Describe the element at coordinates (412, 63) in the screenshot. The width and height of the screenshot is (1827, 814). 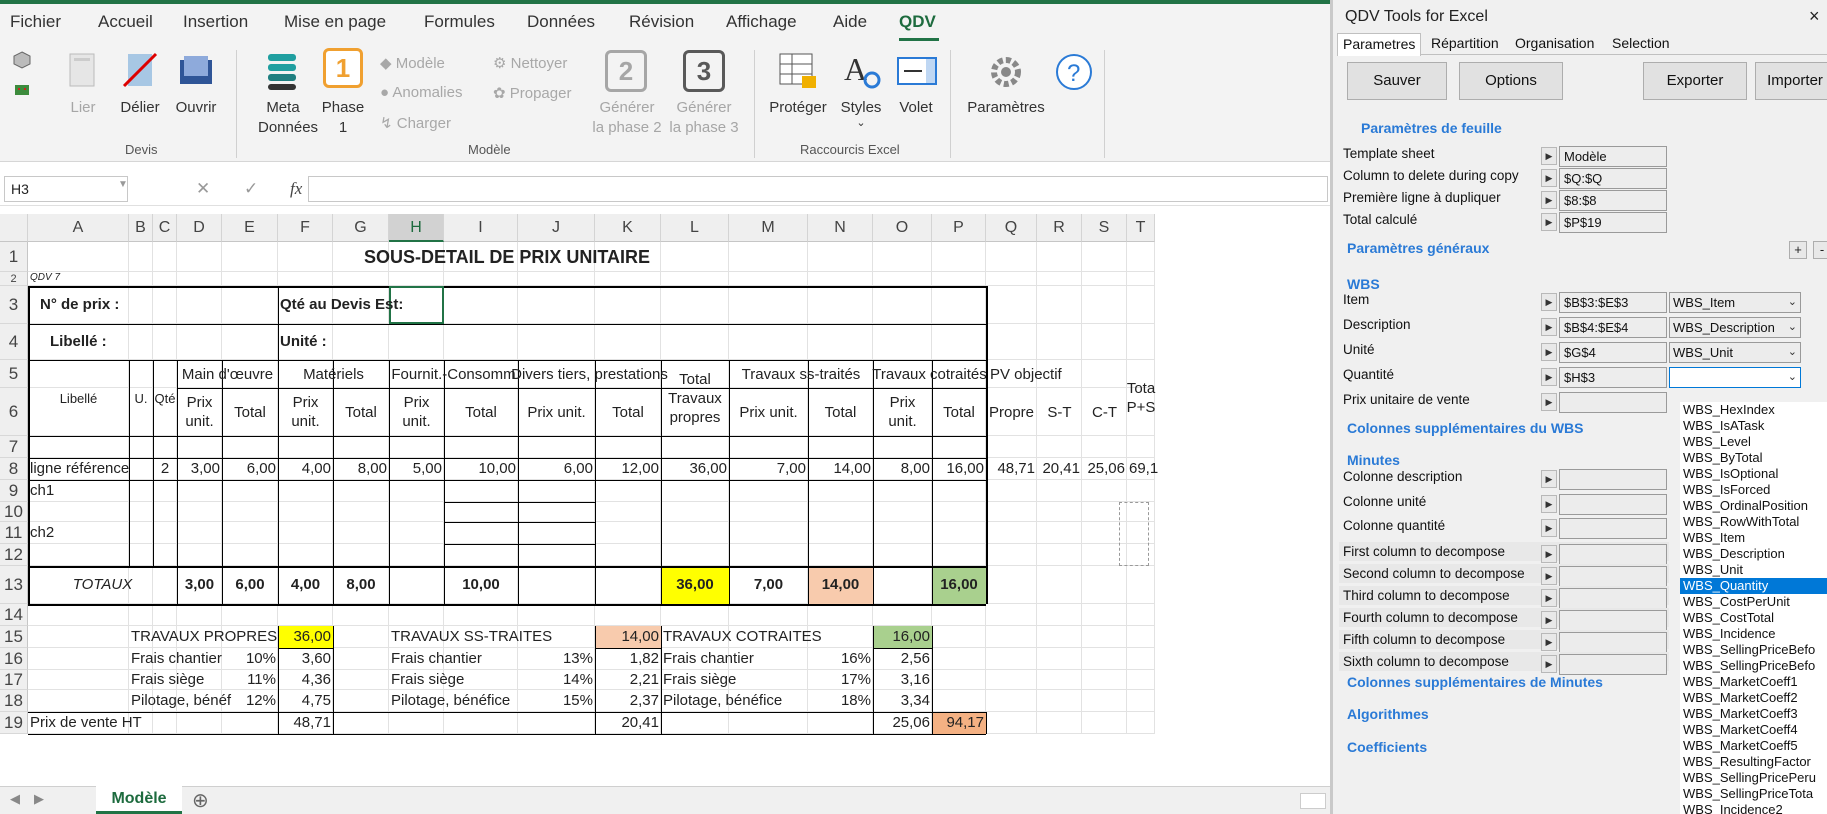
I see `modele-button: ◆ Modèle` at that location.